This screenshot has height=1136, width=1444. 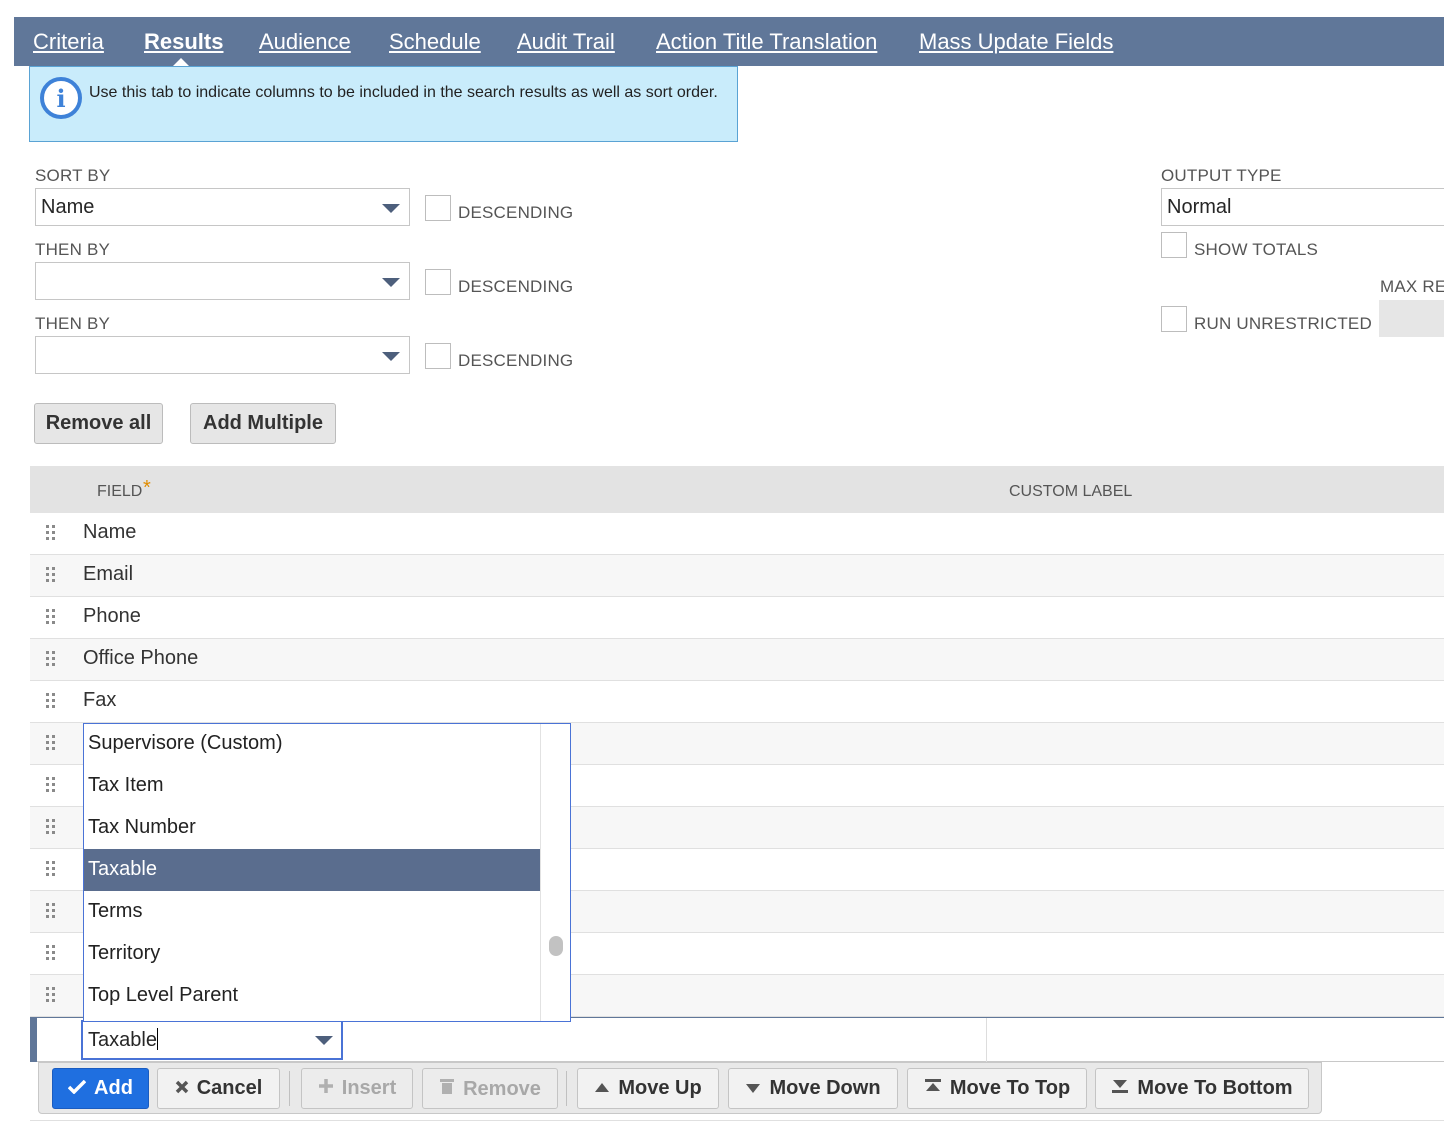 I want to click on add-multiple-button: Add Multiple, so click(x=263, y=423).